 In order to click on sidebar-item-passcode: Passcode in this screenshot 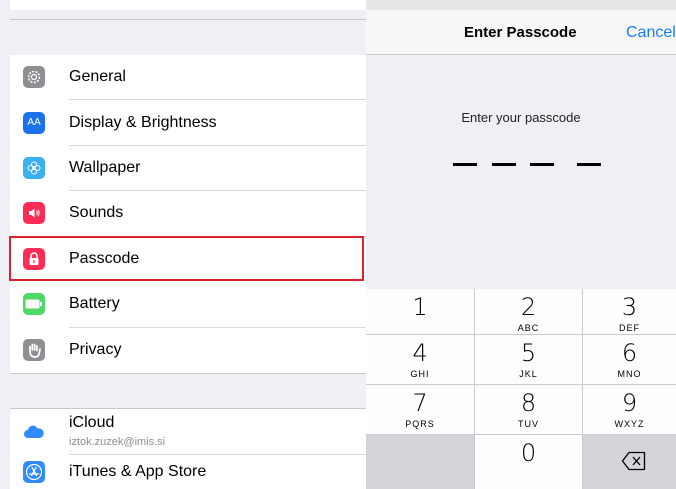, I will do `click(188, 259)`.